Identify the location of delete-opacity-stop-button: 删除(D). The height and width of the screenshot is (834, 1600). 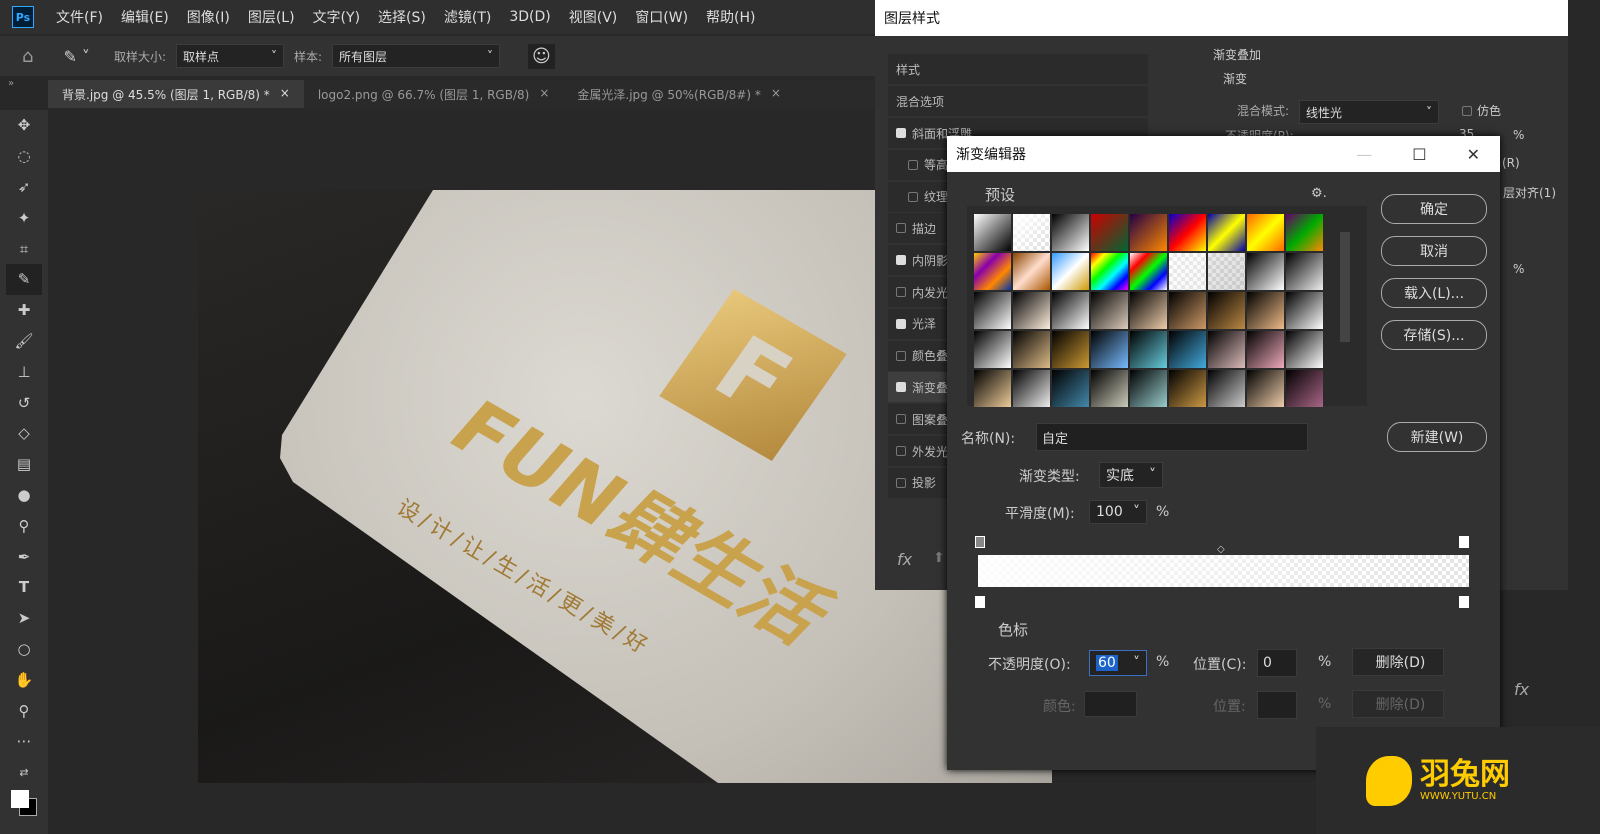
(1398, 662).